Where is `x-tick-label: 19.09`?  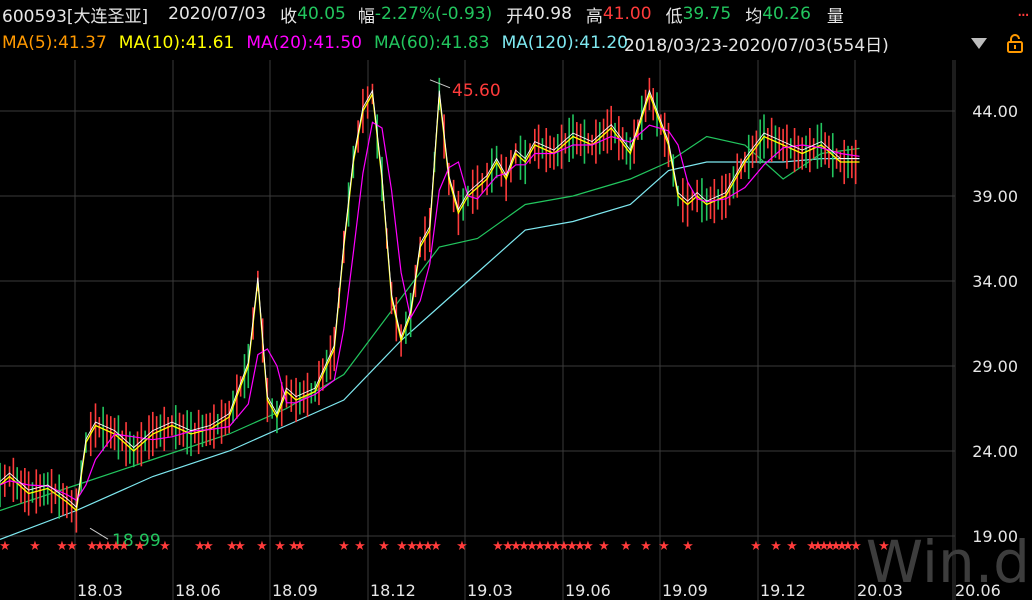
x-tick-label: 19.09 is located at coordinates (685, 590).